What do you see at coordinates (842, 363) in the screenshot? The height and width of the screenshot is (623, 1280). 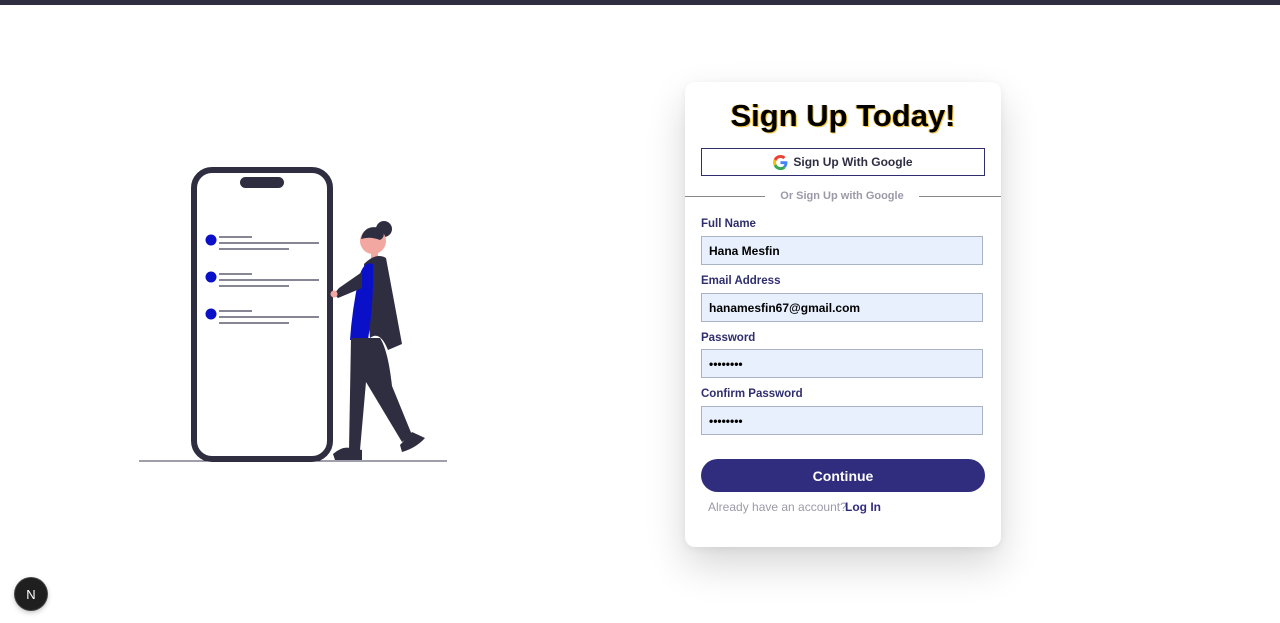 I see `password-input` at bounding box center [842, 363].